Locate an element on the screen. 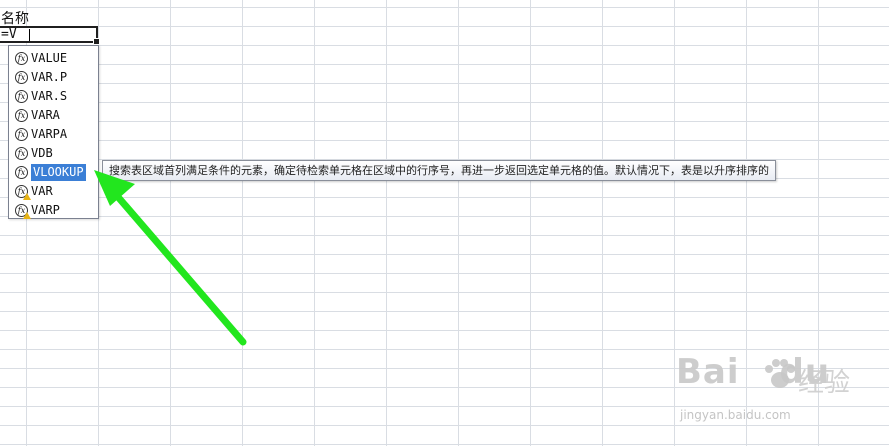  watermark-brand-a: Bai is located at coordinates (708, 372).